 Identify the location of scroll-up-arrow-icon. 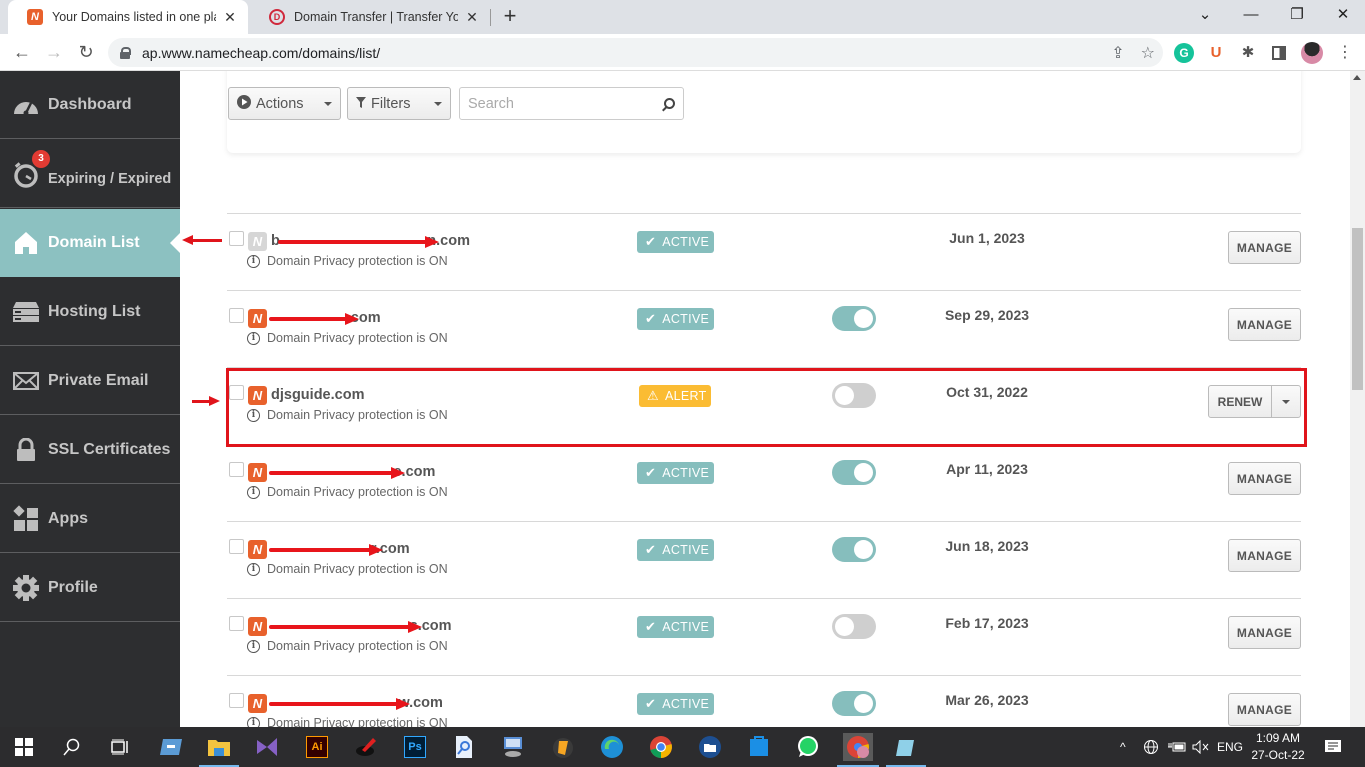
(1357, 77).